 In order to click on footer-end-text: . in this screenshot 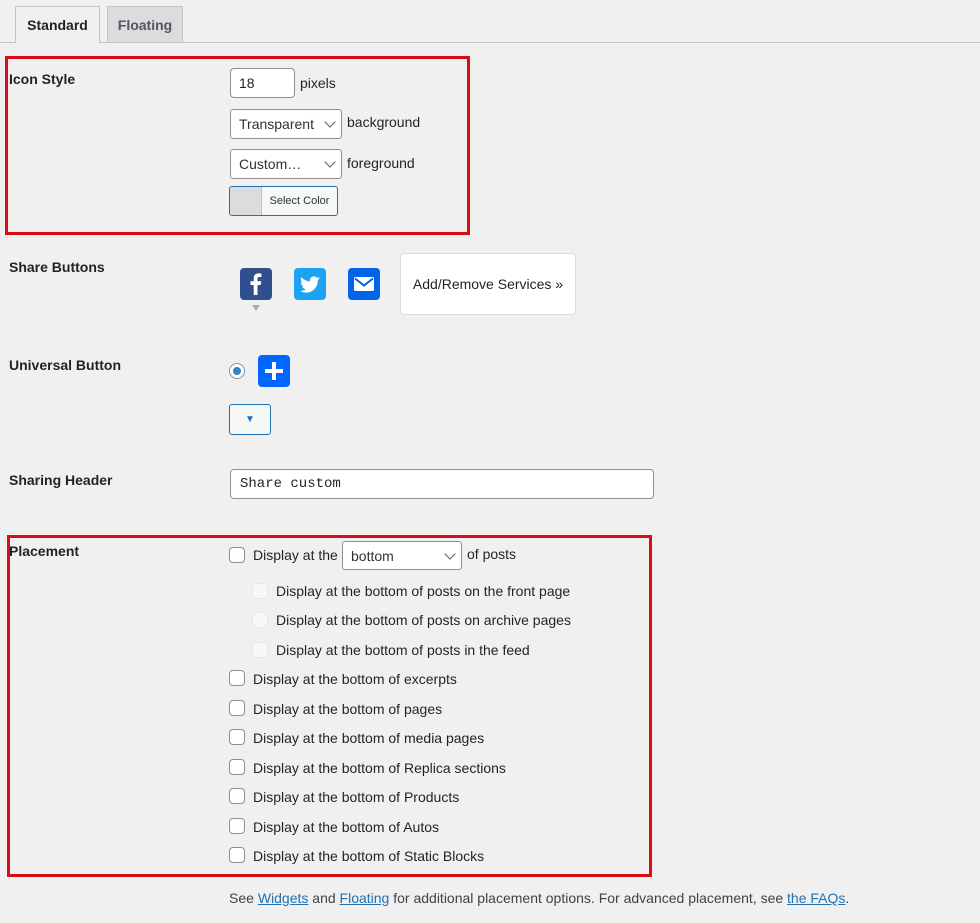, I will do `click(847, 898)`.